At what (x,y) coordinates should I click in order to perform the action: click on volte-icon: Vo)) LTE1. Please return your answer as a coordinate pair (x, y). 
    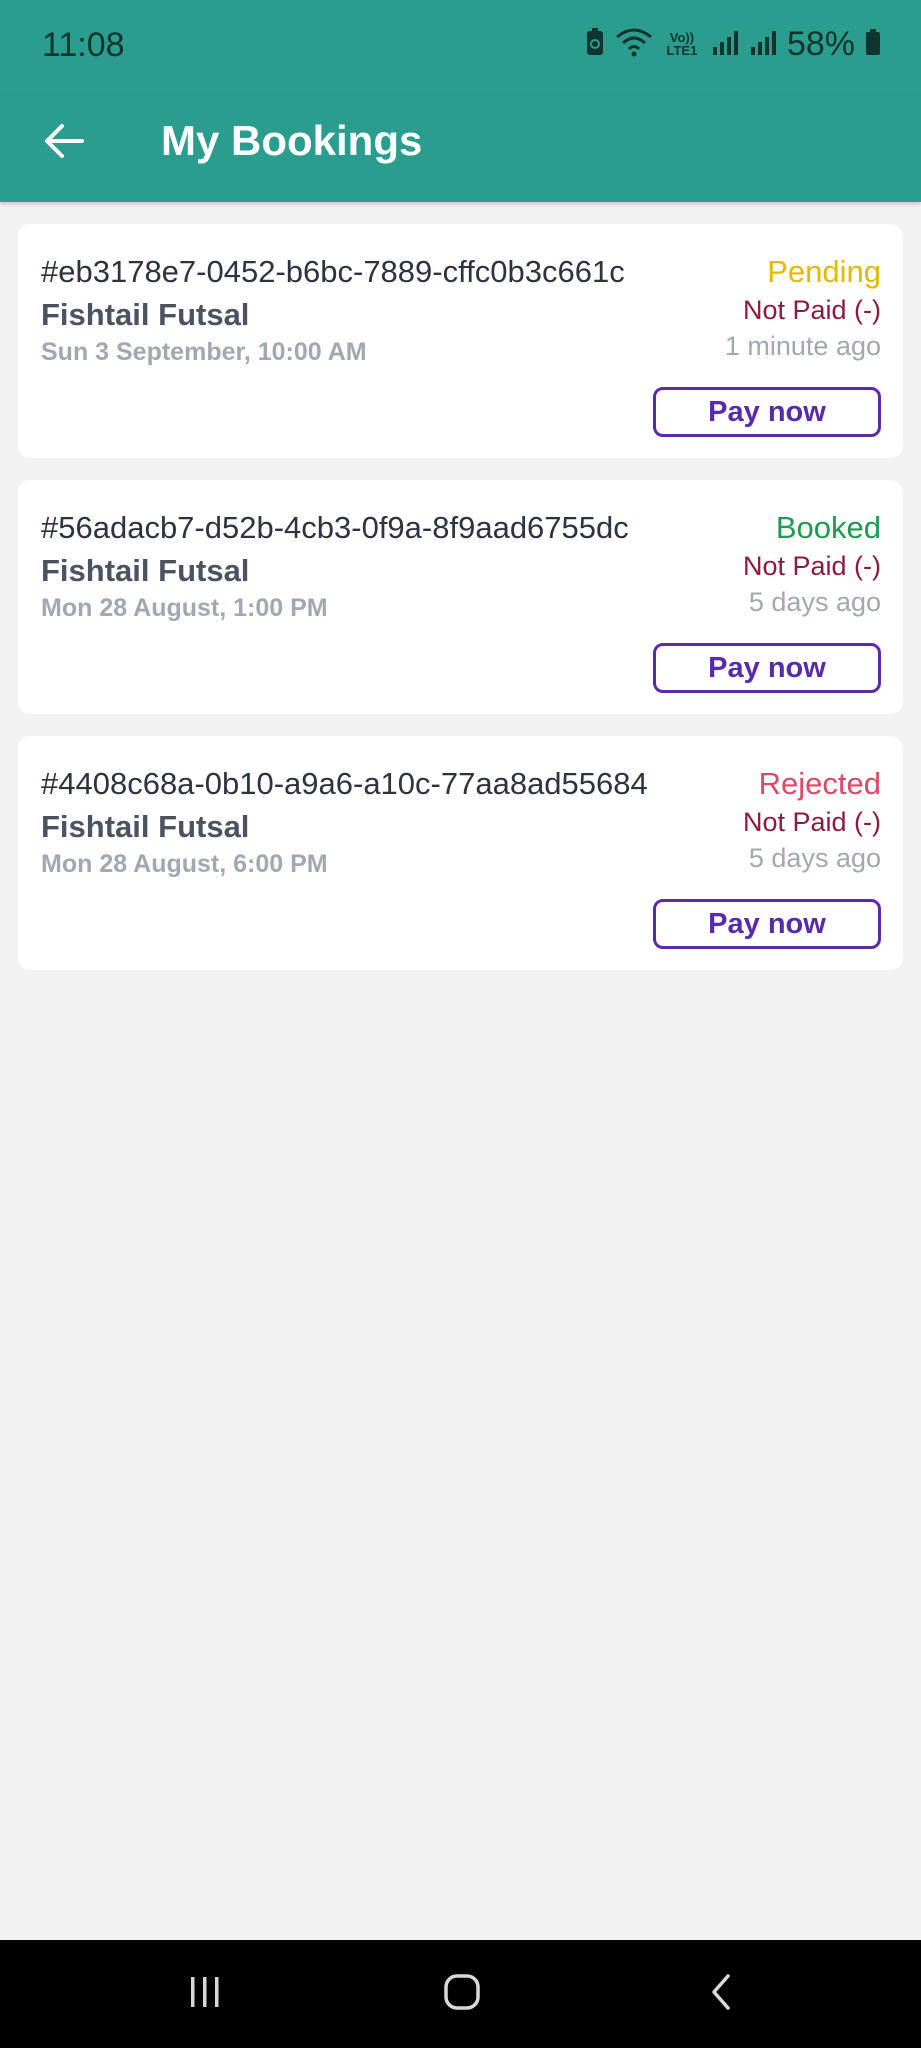
    Looking at the image, I should click on (682, 44).